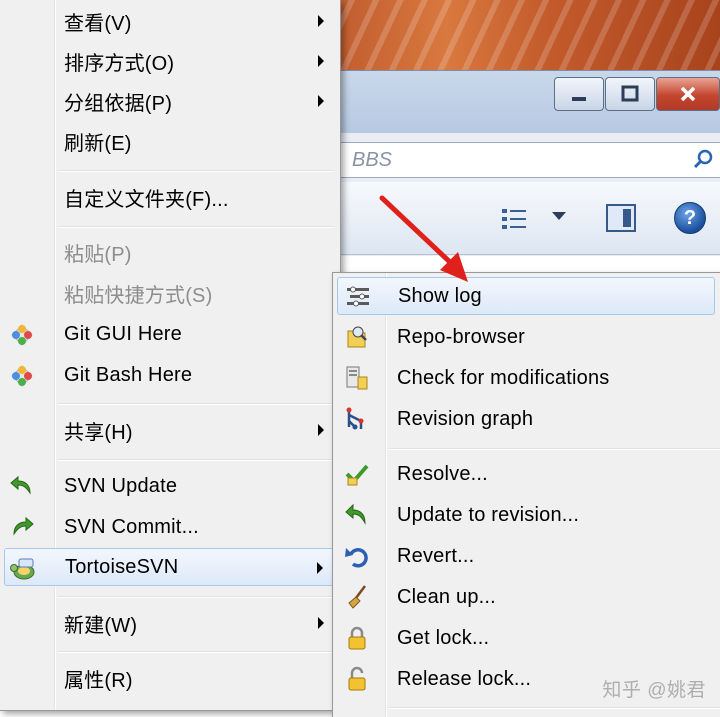  What do you see at coordinates (98, 143) in the screenshot?
I see `menu-item-label: 刷新(E)` at bounding box center [98, 143].